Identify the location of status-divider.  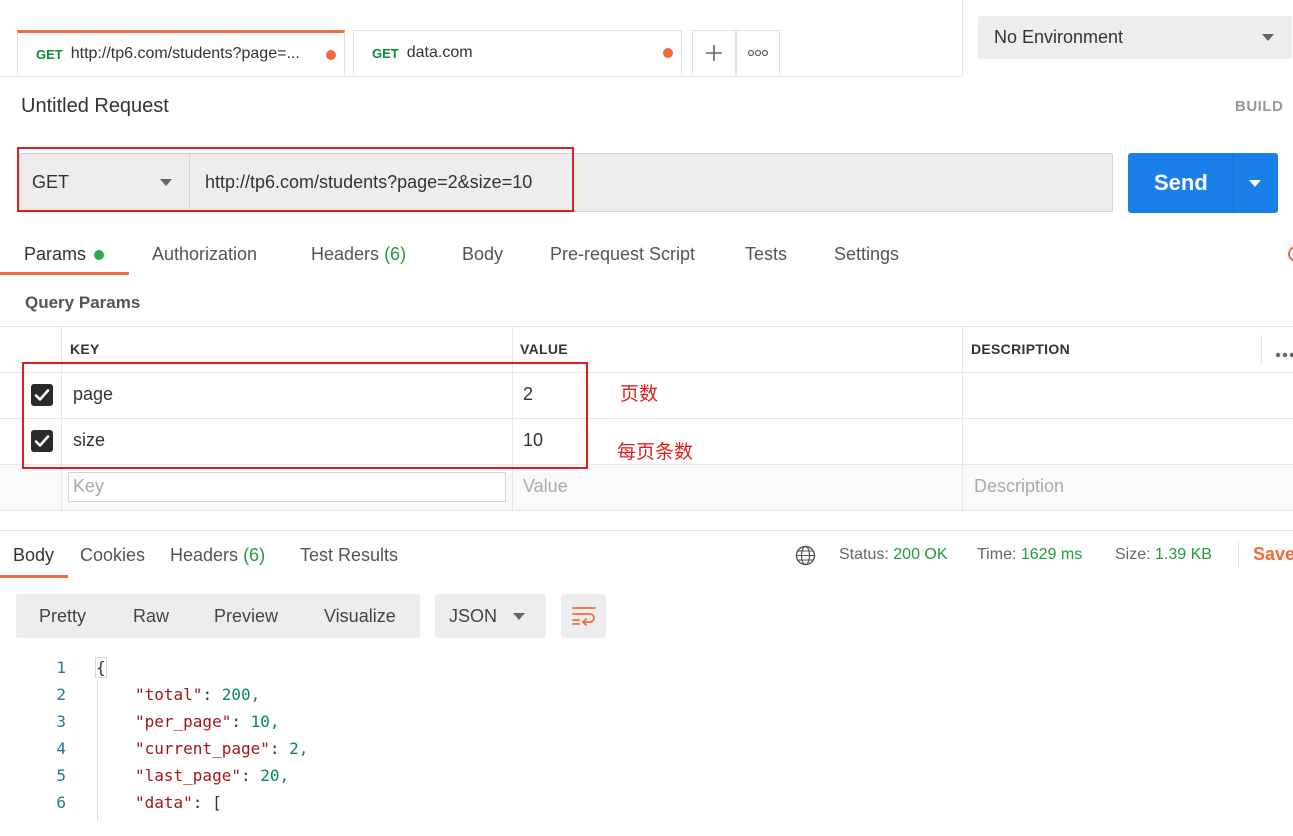
(1238, 555).